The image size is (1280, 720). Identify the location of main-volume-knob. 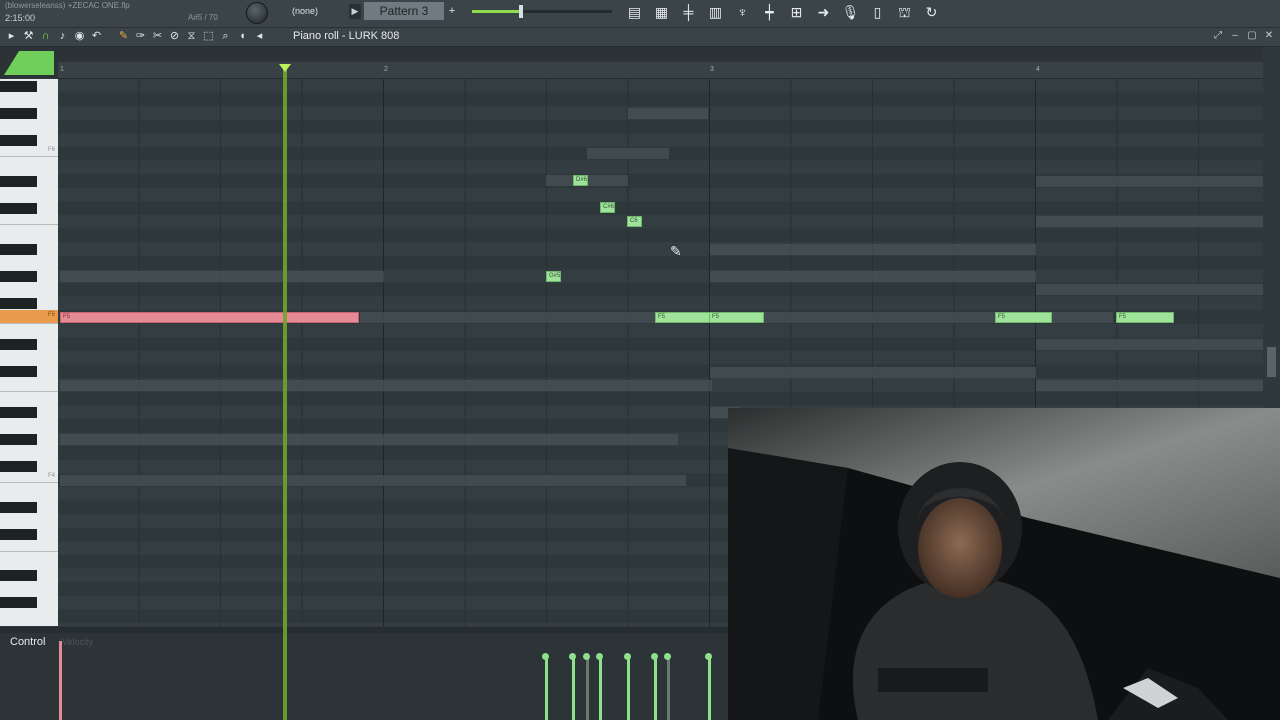
(257, 13).